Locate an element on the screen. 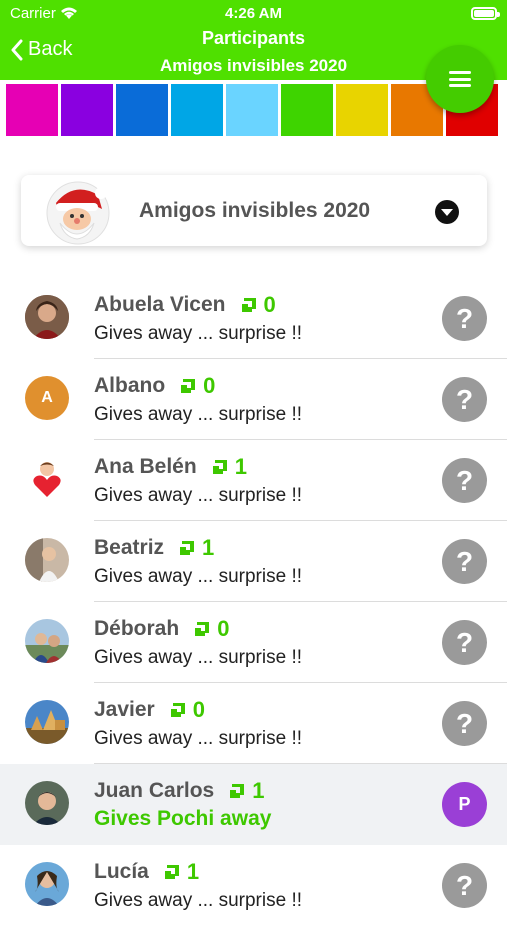 This screenshot has width=507, height=926. menu-button is located at coordinates (460, 79).